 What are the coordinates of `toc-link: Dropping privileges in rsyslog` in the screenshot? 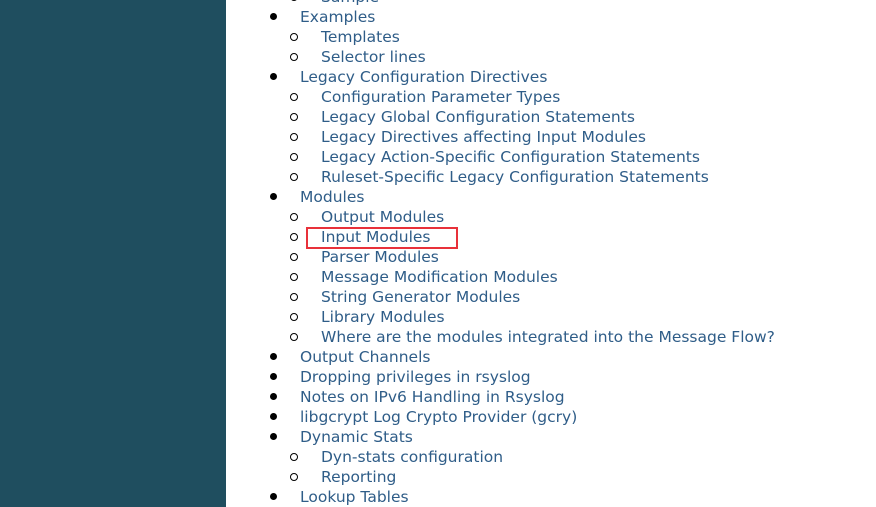 It's located at (415, 377).